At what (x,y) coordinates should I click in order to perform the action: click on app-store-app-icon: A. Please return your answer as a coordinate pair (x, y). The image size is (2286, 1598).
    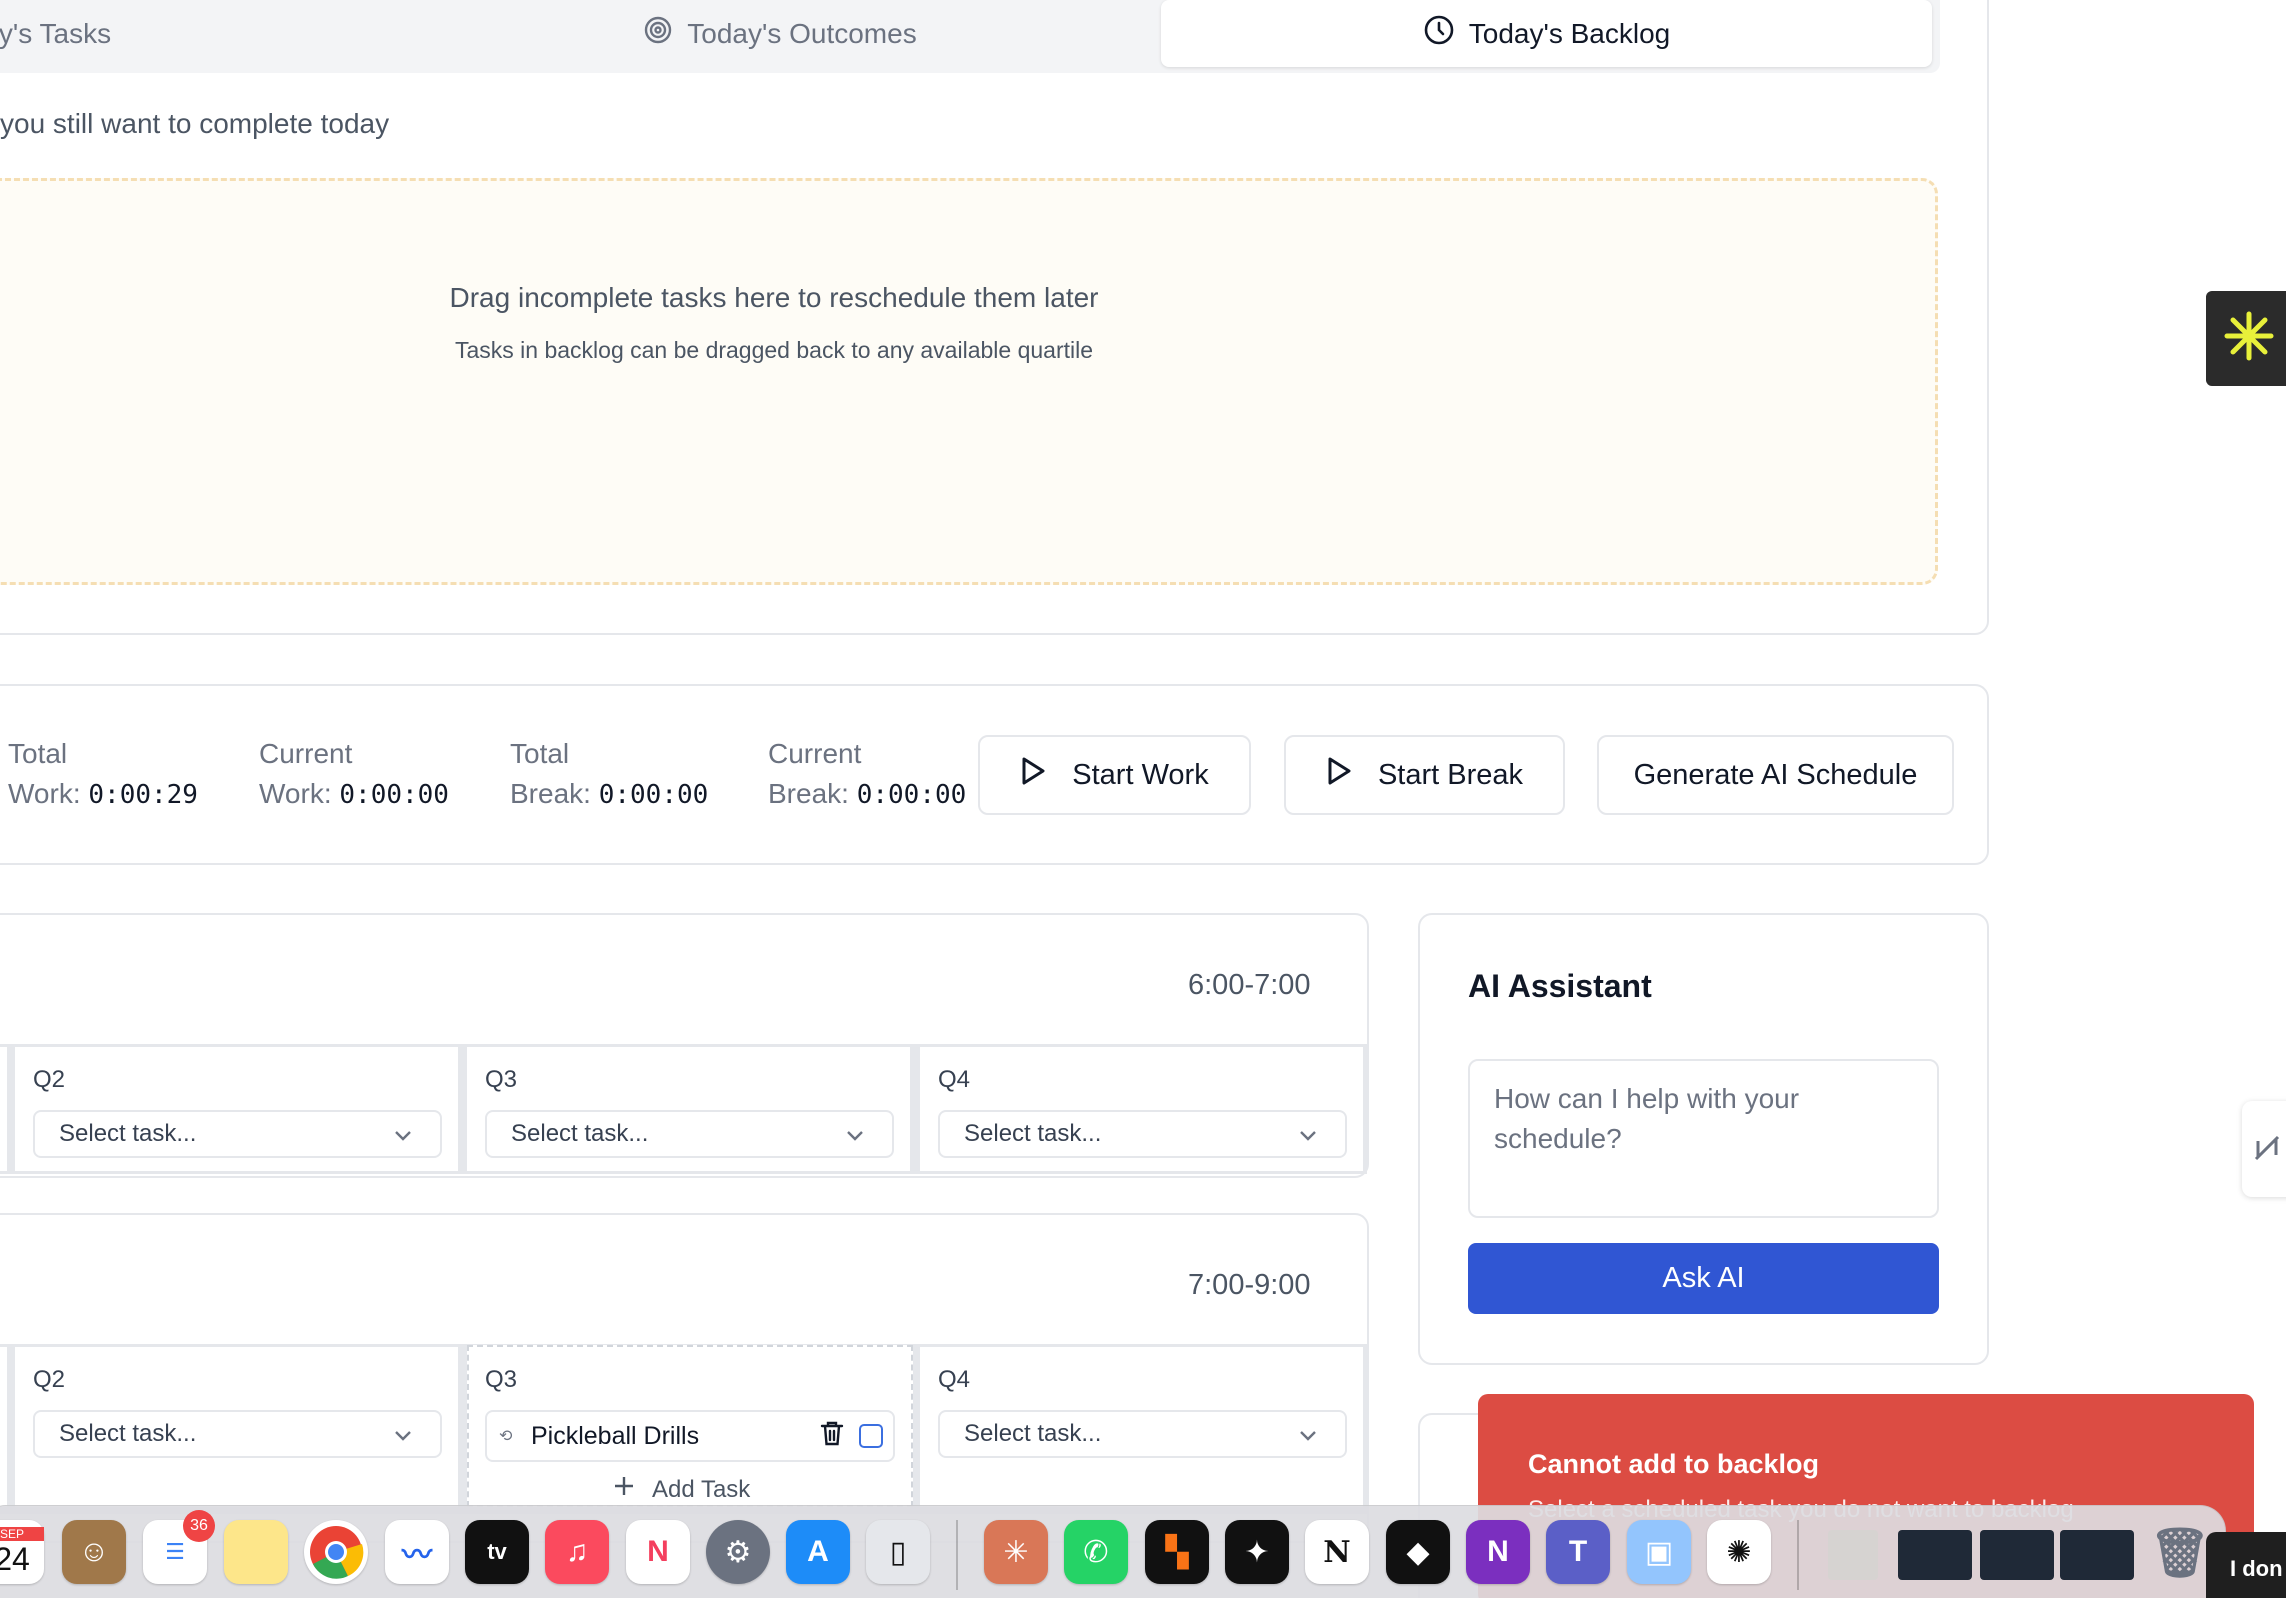
    Looking at the image, I should click on (818, 1552).